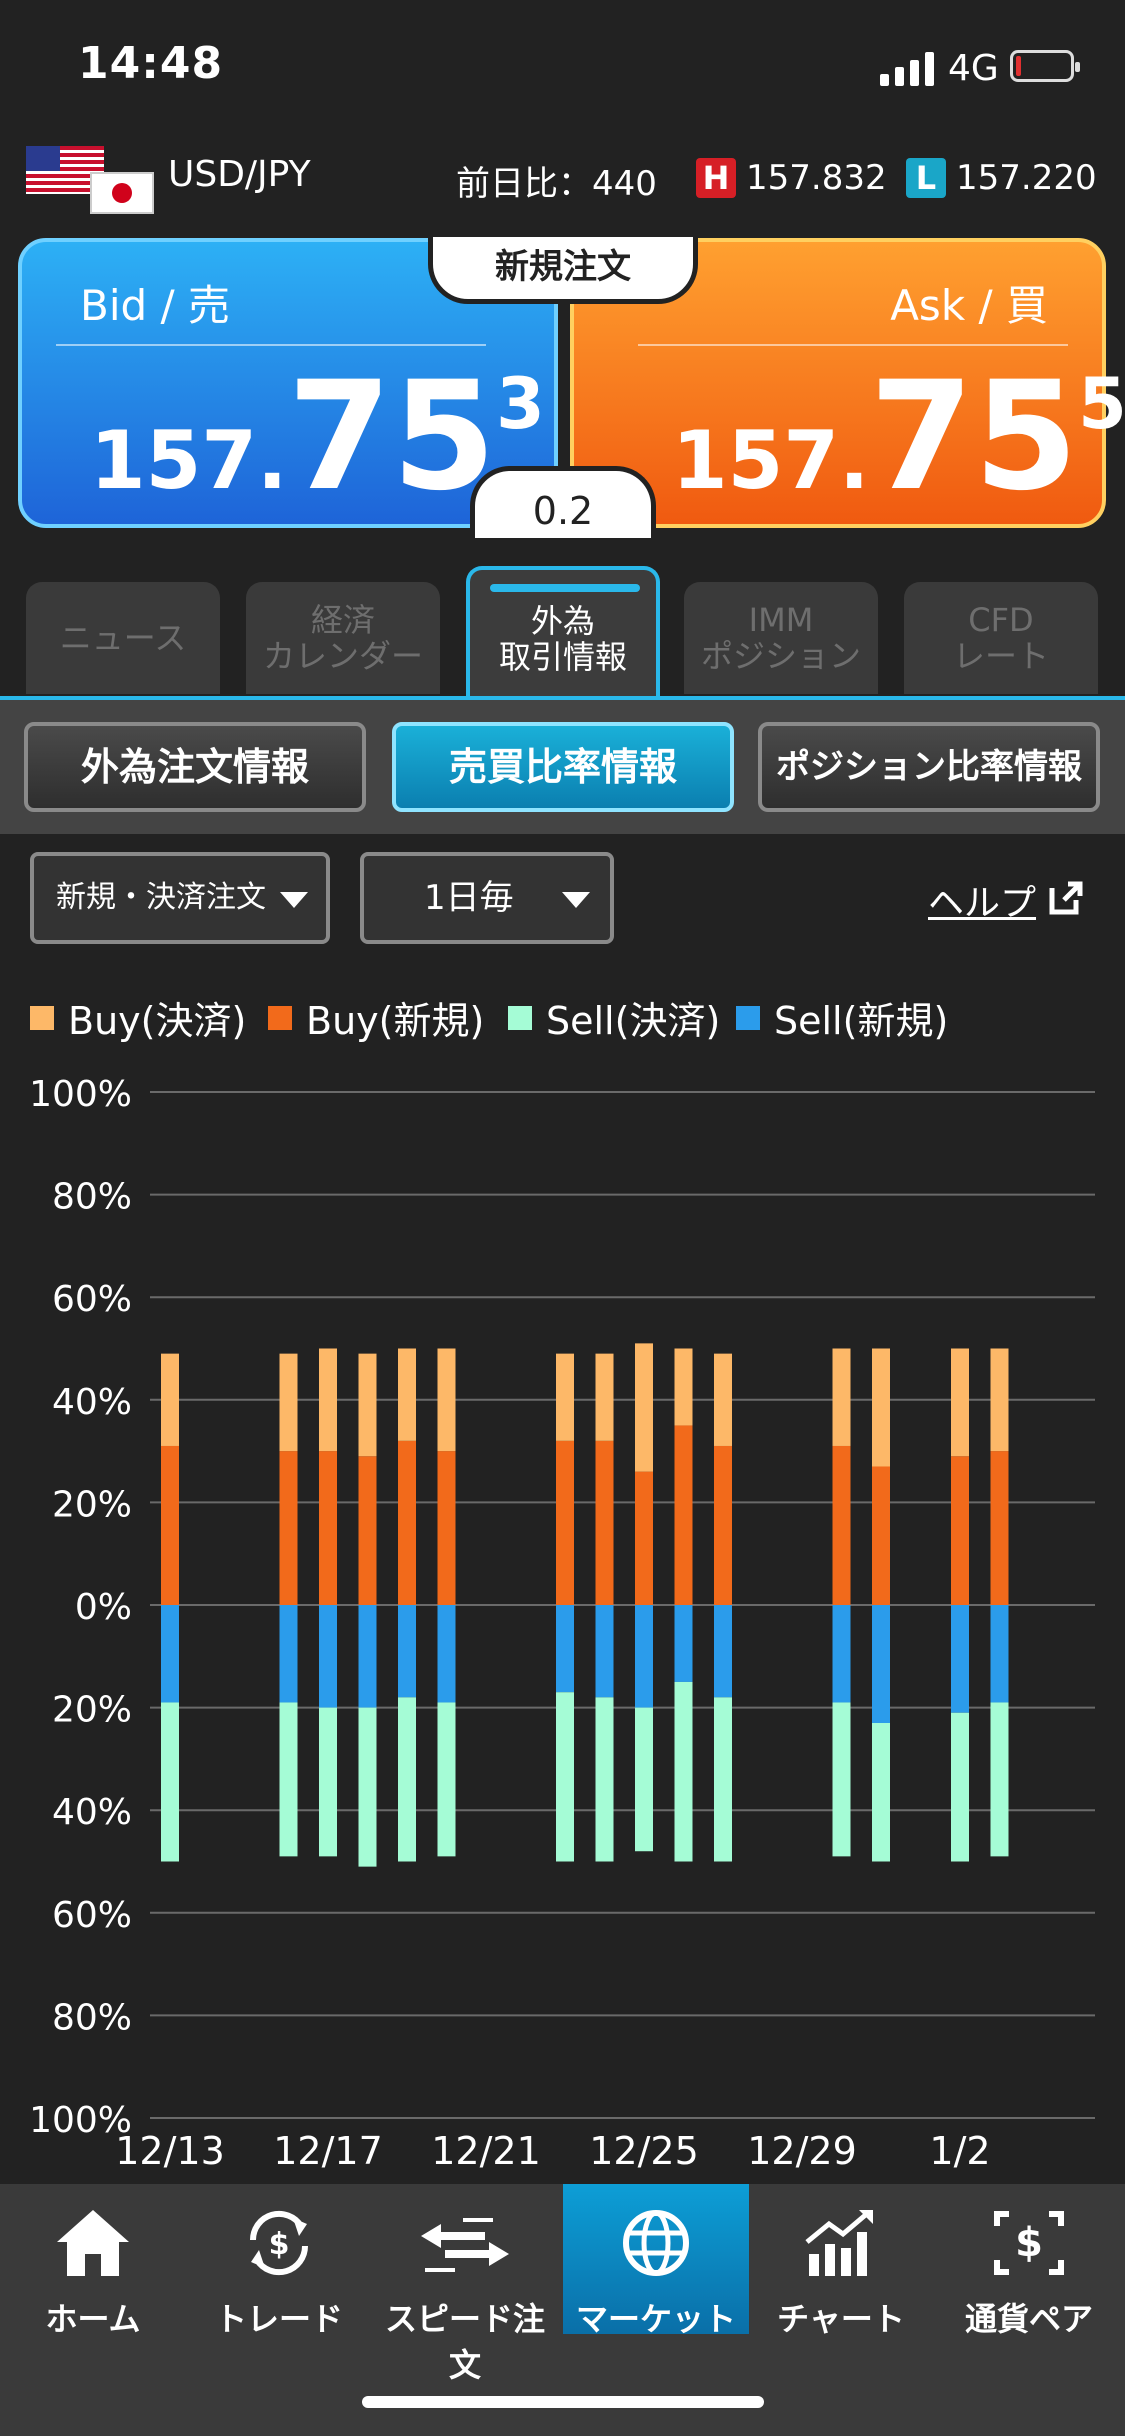 The width and height of the screenshot is (1125, 2436). Describe the element at coordinates (839, 2243) in the screenshot. I see `chart-icon` at that location.